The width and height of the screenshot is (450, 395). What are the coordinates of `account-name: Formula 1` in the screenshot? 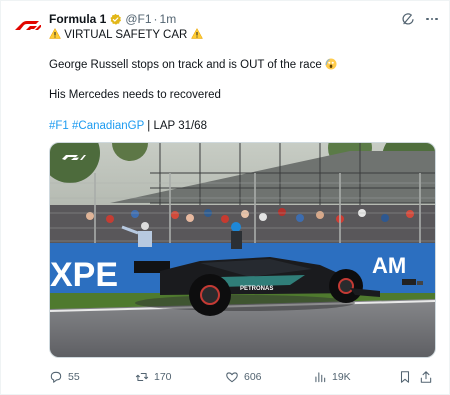 It's located at (77, 19).